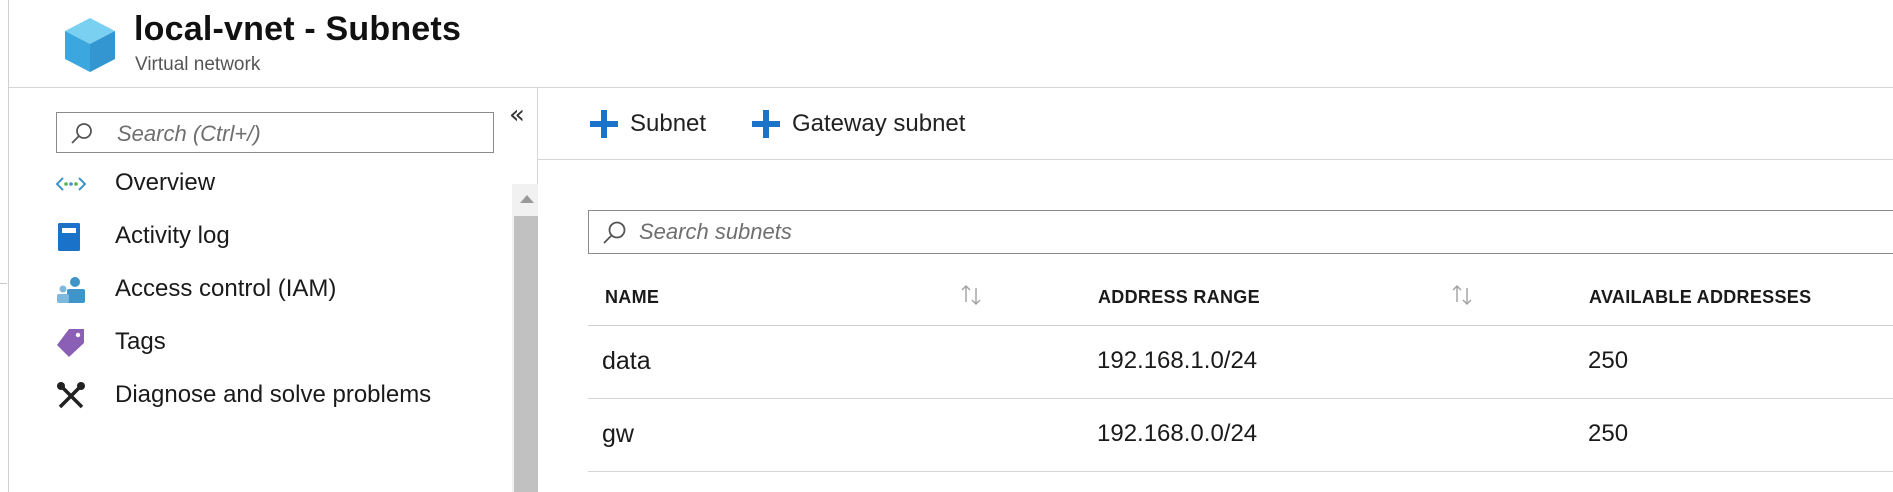 Image resolution: width=1893 pixels, height=492 pixels. Describe the element at coordinates (1240, 232) in the screenshot. I see `subnet-search-input: Search subnets` at that location.